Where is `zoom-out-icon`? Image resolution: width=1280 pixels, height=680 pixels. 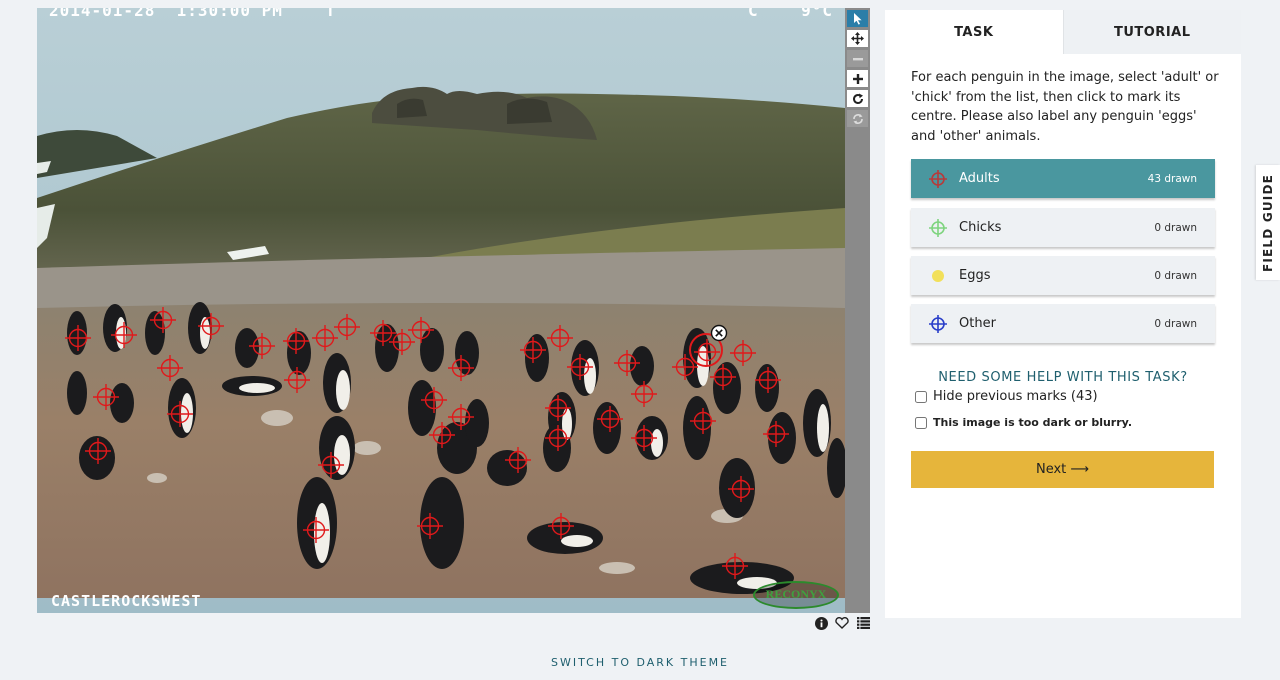 zoom-out-icon is located at coordinates (857, 58).